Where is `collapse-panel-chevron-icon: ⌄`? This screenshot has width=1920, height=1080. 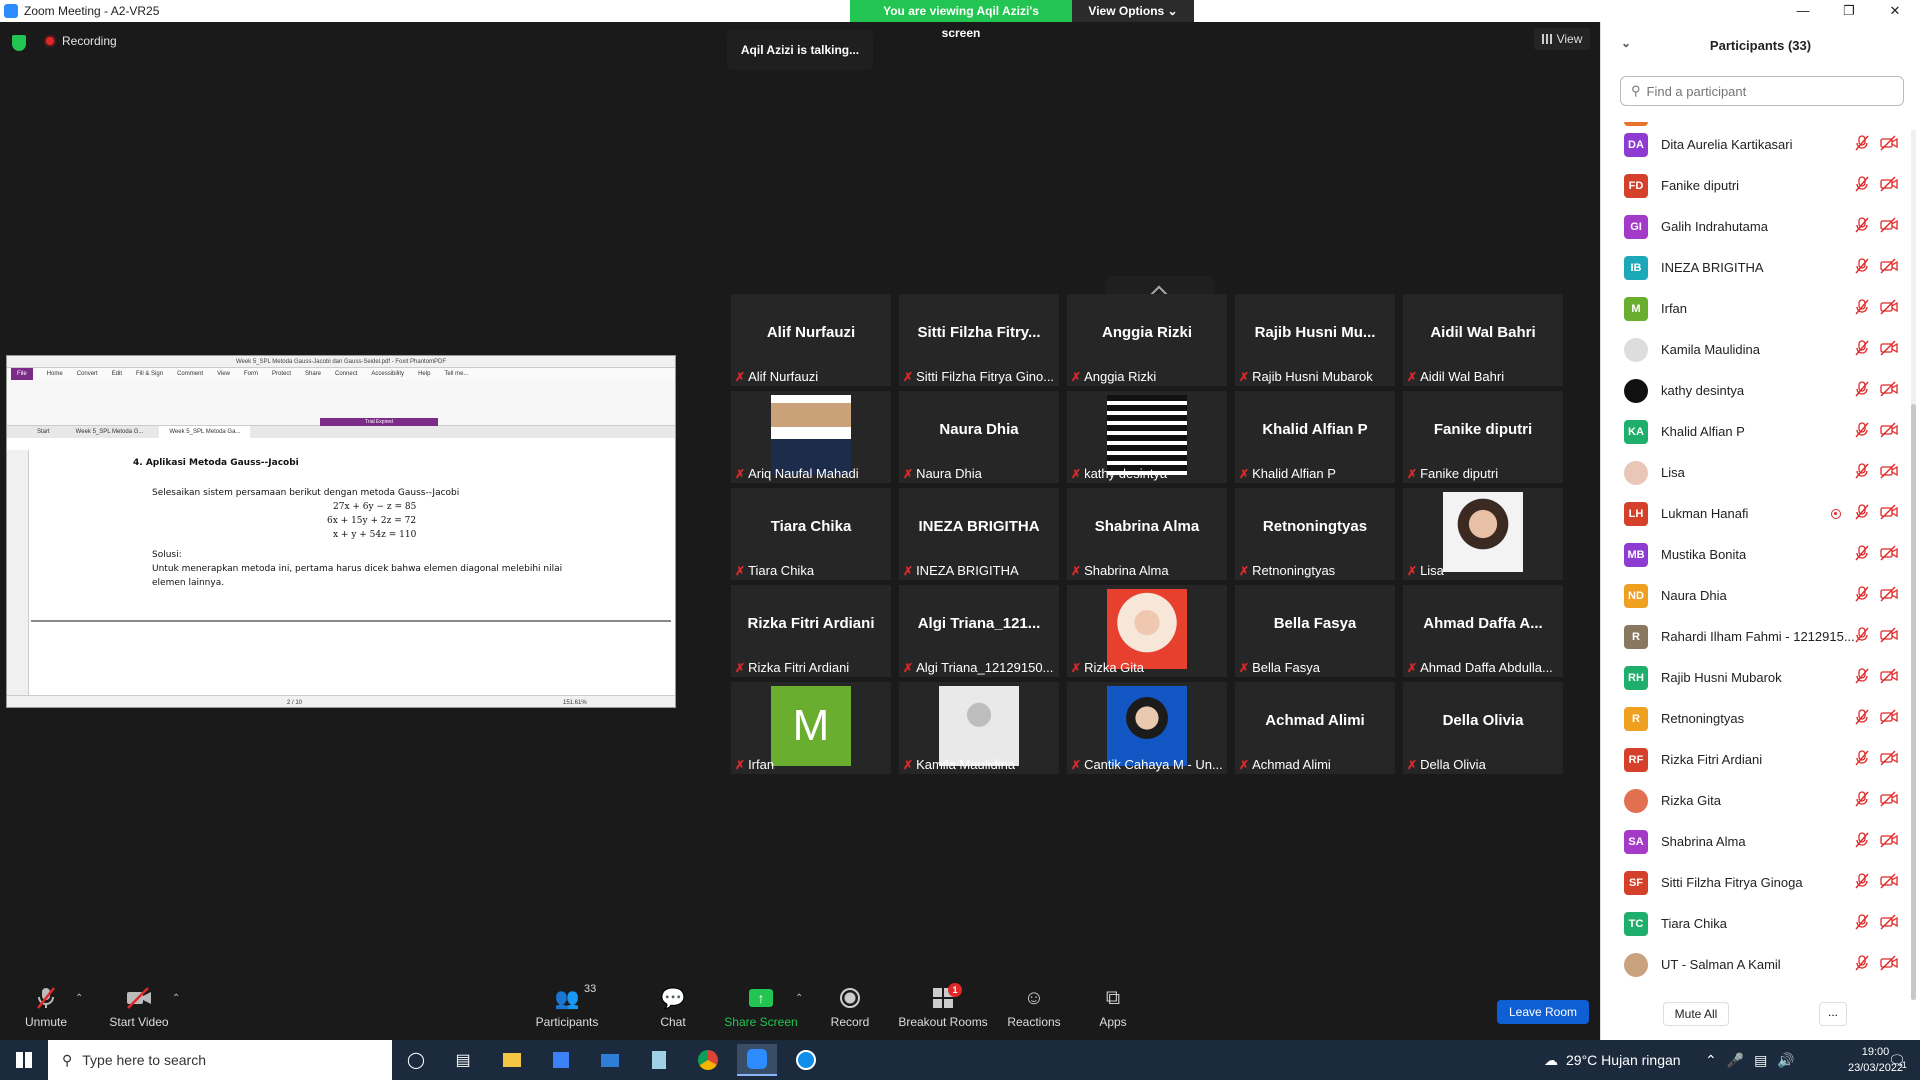
collapse-panel-chevron-icon: ⌄ is located at coordinates (1626, 43).